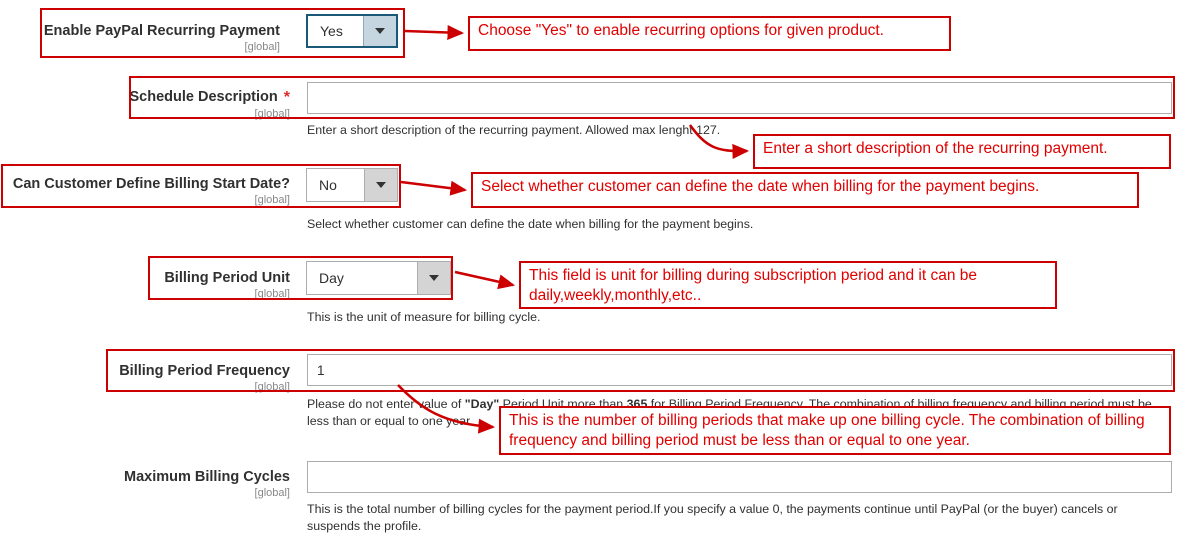  I want to click on field-scope: [global], so click(272, 493).